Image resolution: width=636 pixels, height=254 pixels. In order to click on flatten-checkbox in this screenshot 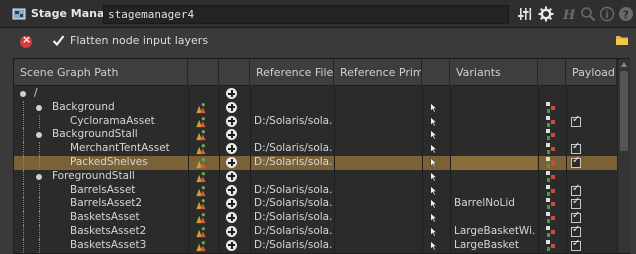, I will do `click(58, 40)`.